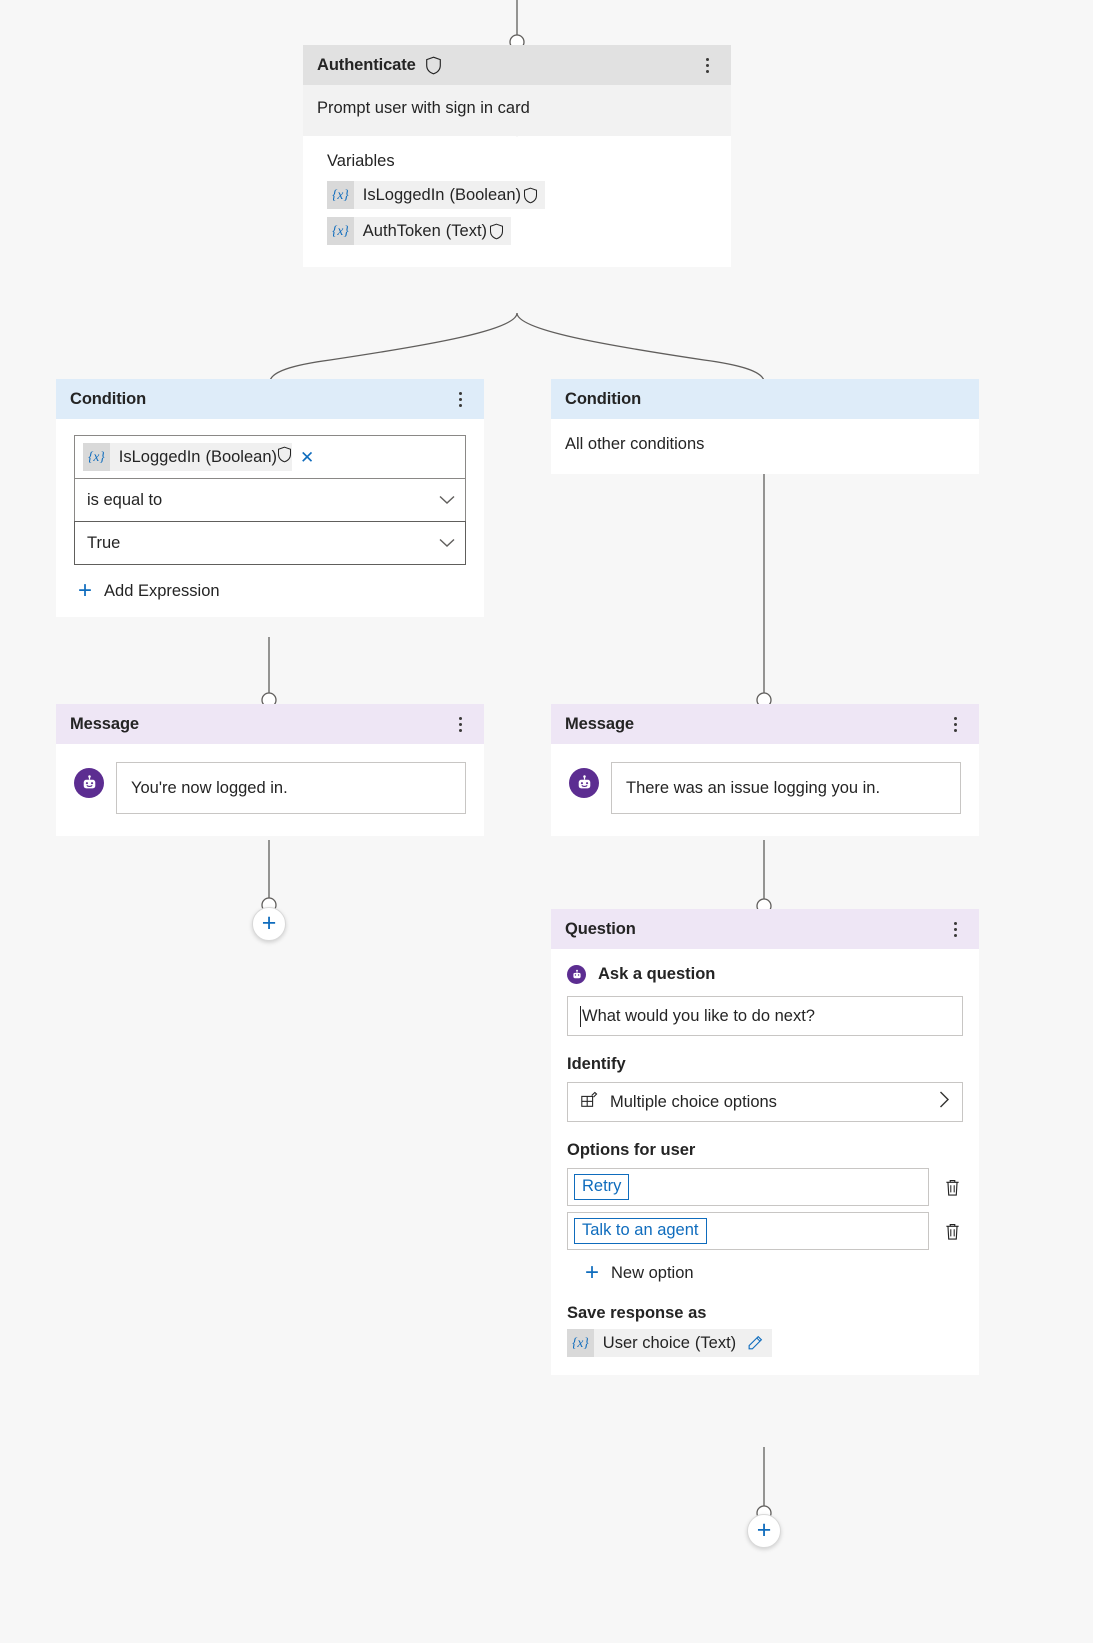  Describe the element at coordinates (600, 723) in the screenshot. I see `message-failure-title: Message` at that location.